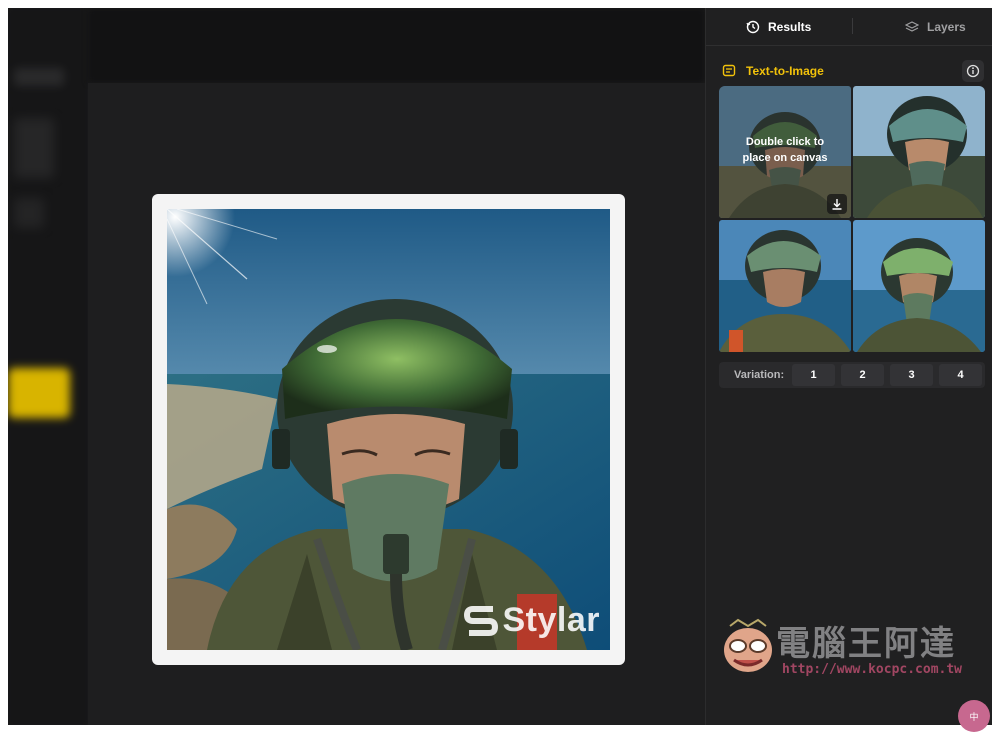 The image size is (1000, 733). I want to click on variation-button-4: 4, so click(960, 375).